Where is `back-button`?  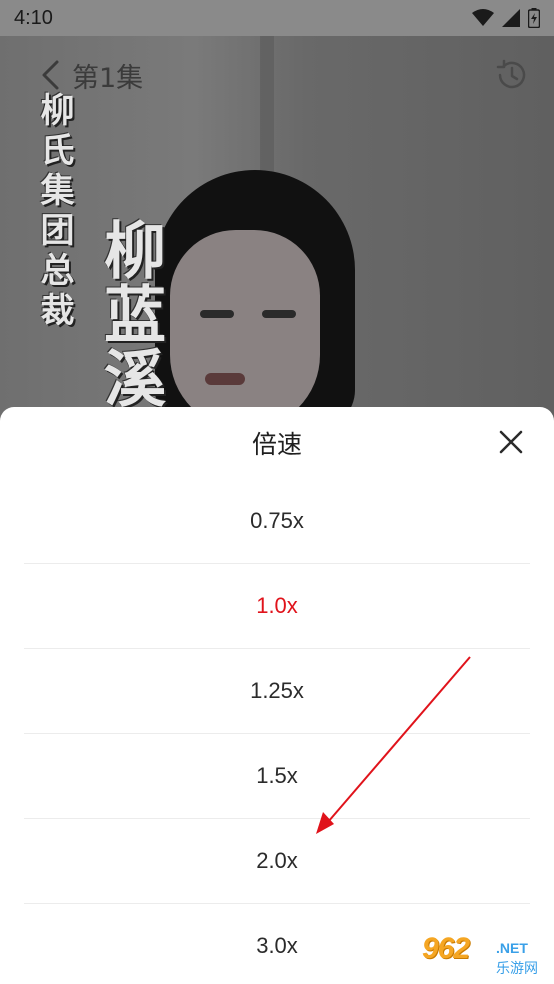
back-button is located at coordinates (50, 75).